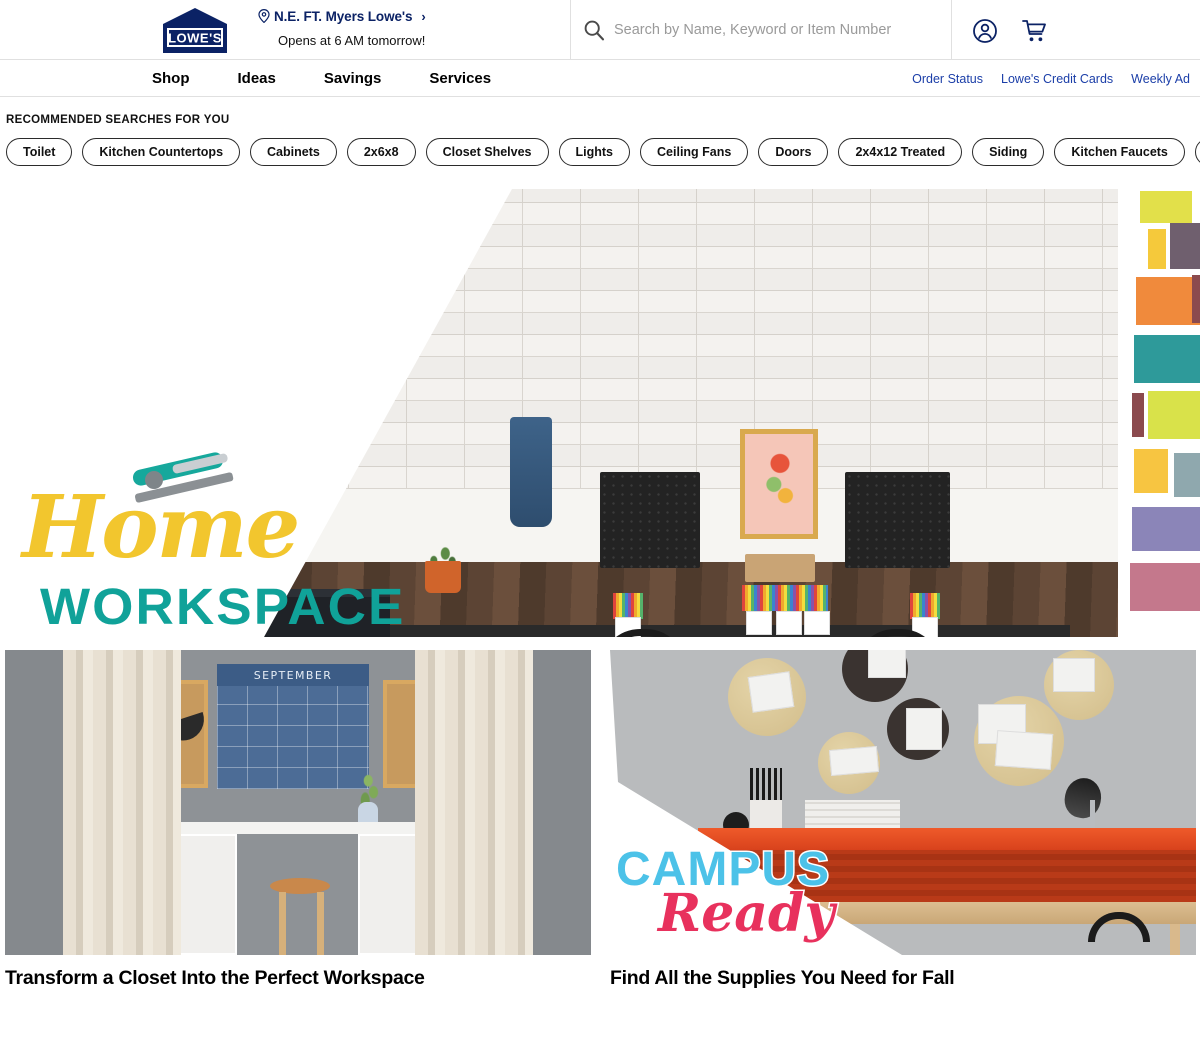 The image size is (1200, 1050). I want to click on chip-doors: Doors, so click(793, 152).